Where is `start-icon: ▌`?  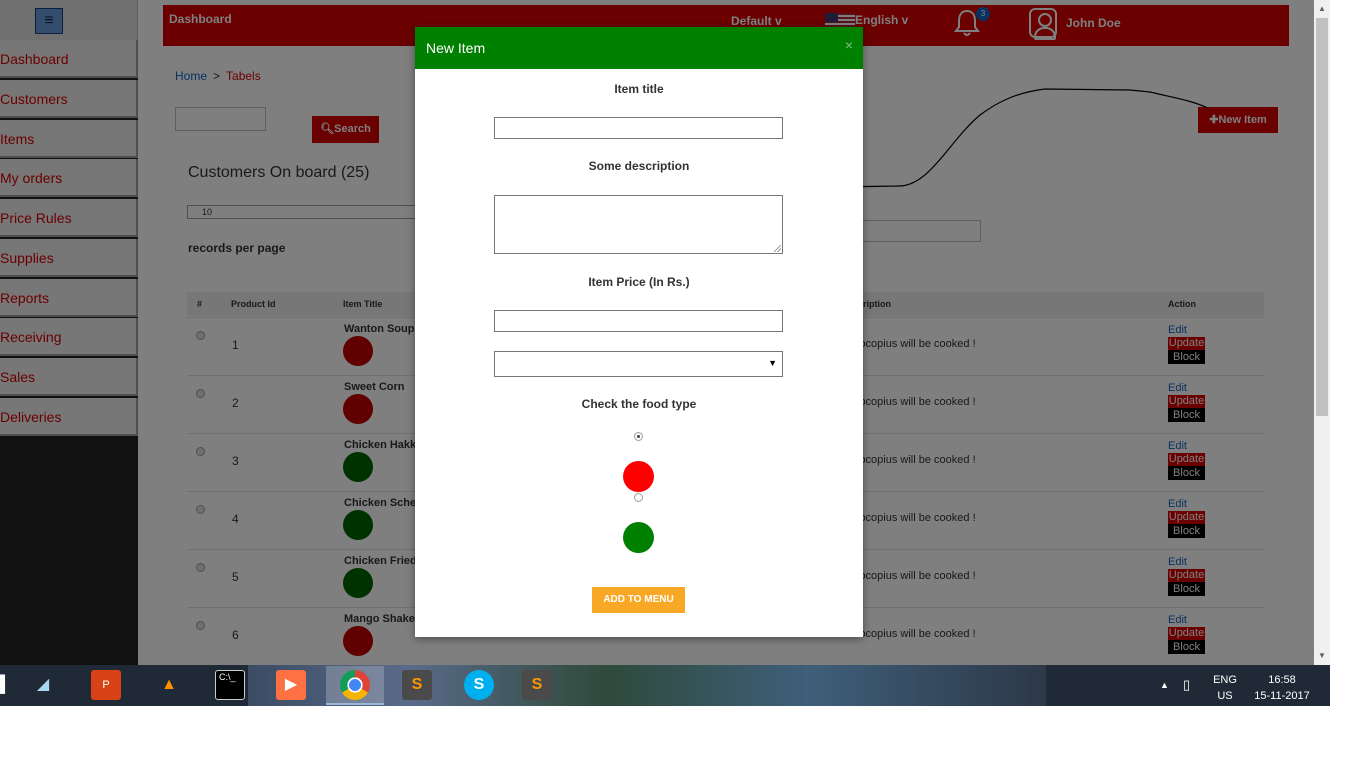 start-icon: ▌ is located at coordinates (10, 685).